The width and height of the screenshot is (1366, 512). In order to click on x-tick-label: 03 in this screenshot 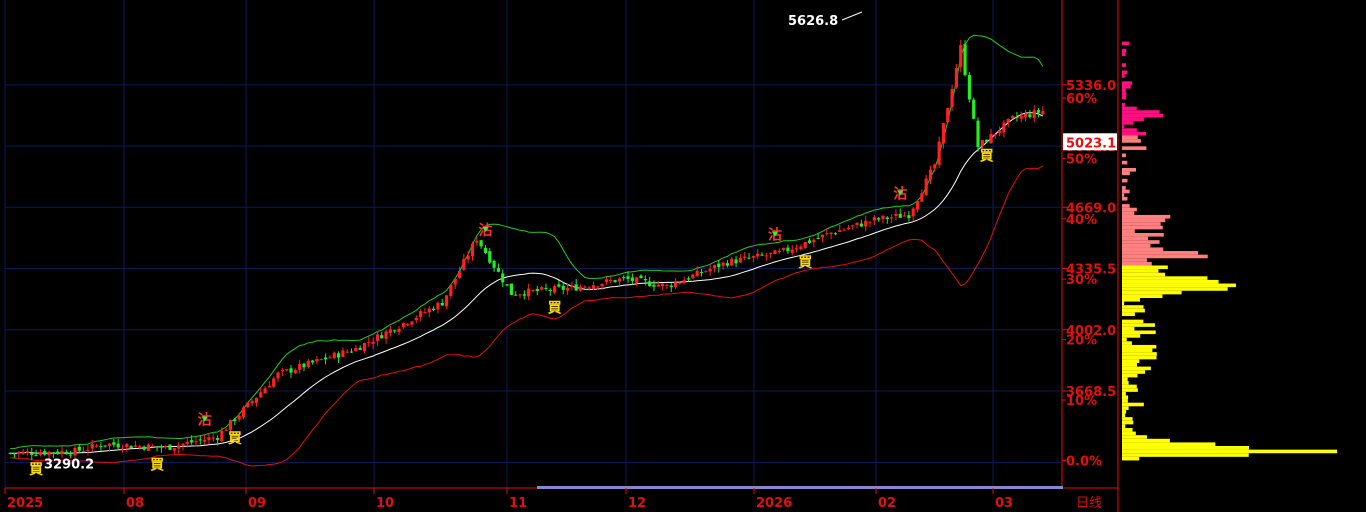, I will do `click(1004, 503)`.